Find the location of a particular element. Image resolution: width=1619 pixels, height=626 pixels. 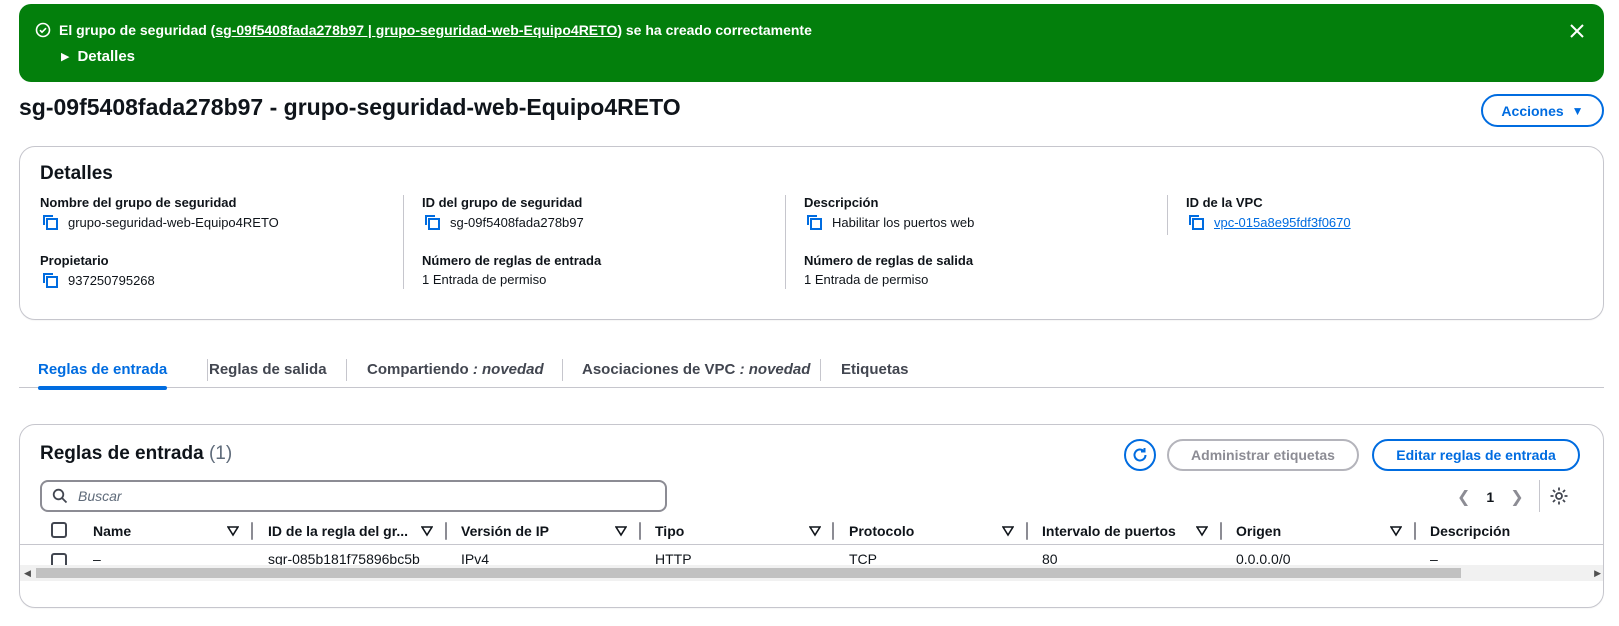

field-description: Descripción Habilitar los puertos web is located at coordinates (994, 212).